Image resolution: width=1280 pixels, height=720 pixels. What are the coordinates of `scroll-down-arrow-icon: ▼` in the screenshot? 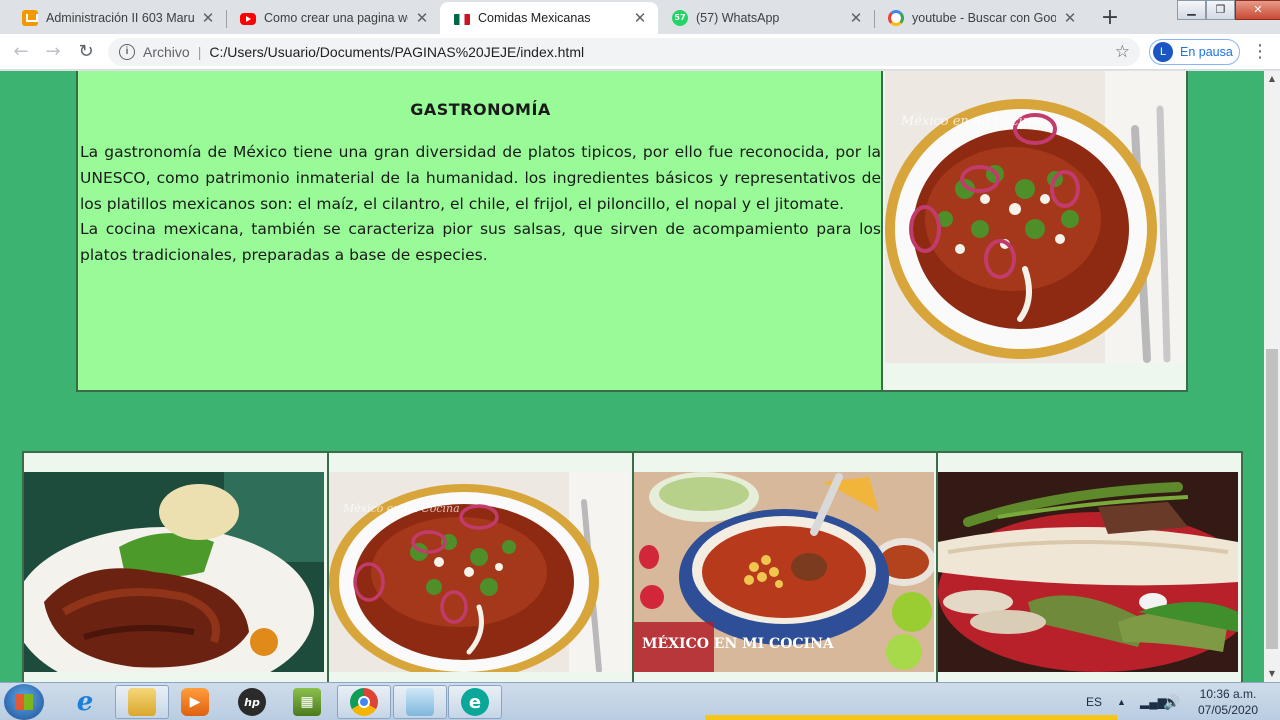 It's located at (1272, 674).